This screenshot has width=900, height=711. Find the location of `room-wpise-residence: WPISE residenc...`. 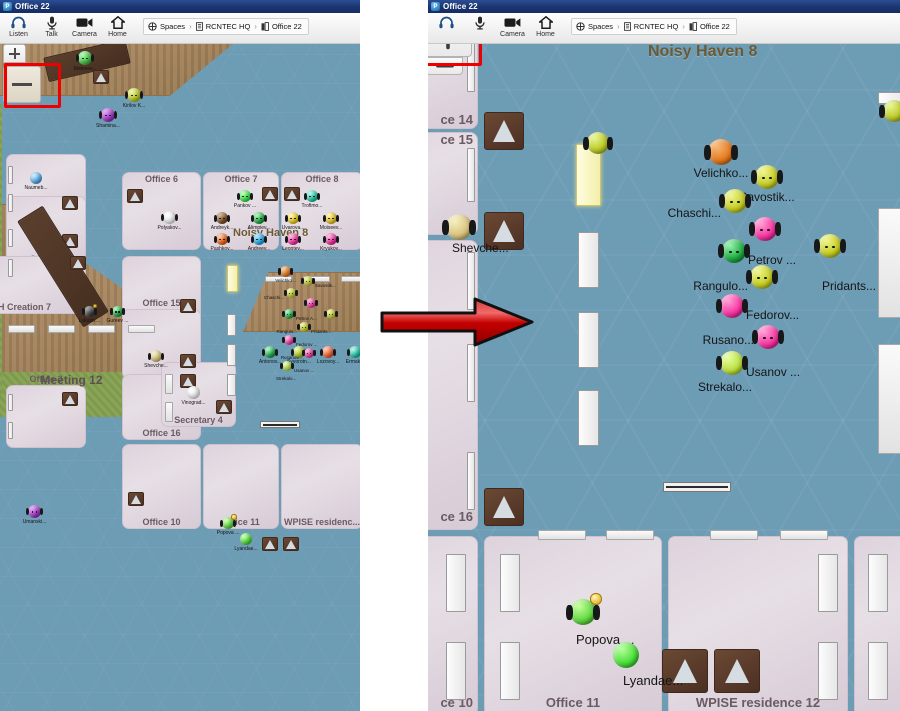

room-wpise-residence: WPISE residenc... is located at coordinates (320, 486).